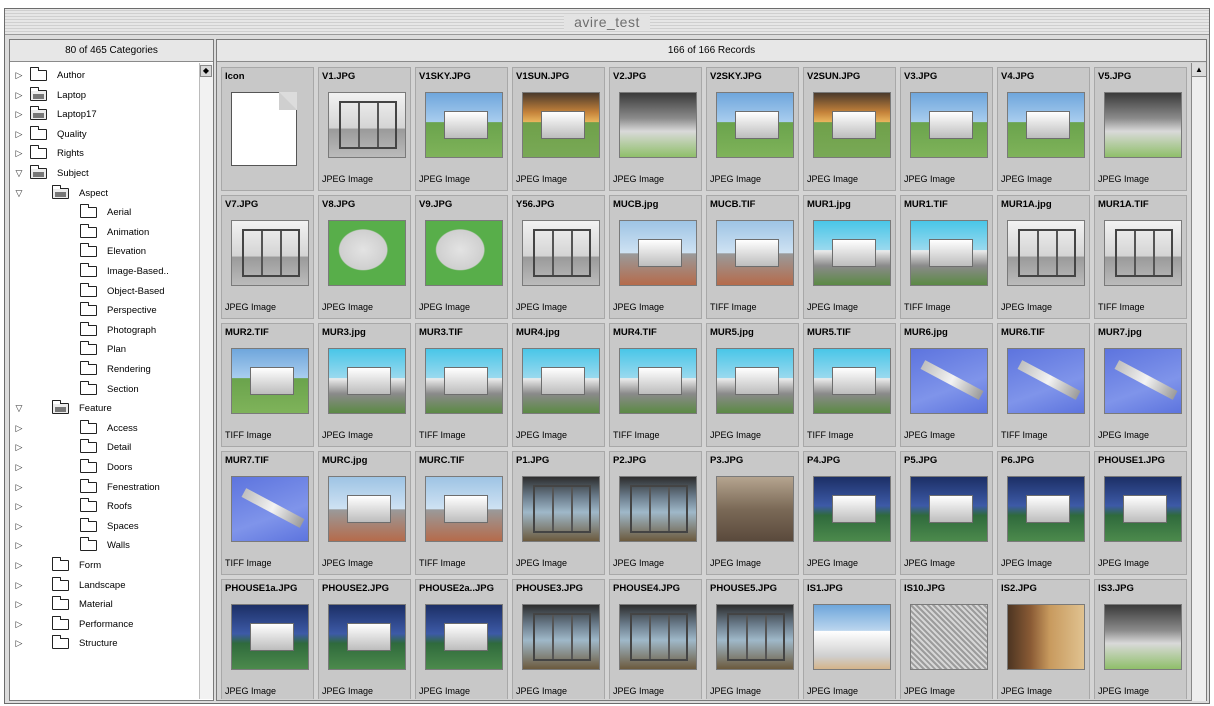 The height and width of the screenshot is (706, 1214). What do you see at coordinates (105, 487) in the screenshot?
I see `tree-item: ▷ Fenestration` at bounding box center [105, 487].